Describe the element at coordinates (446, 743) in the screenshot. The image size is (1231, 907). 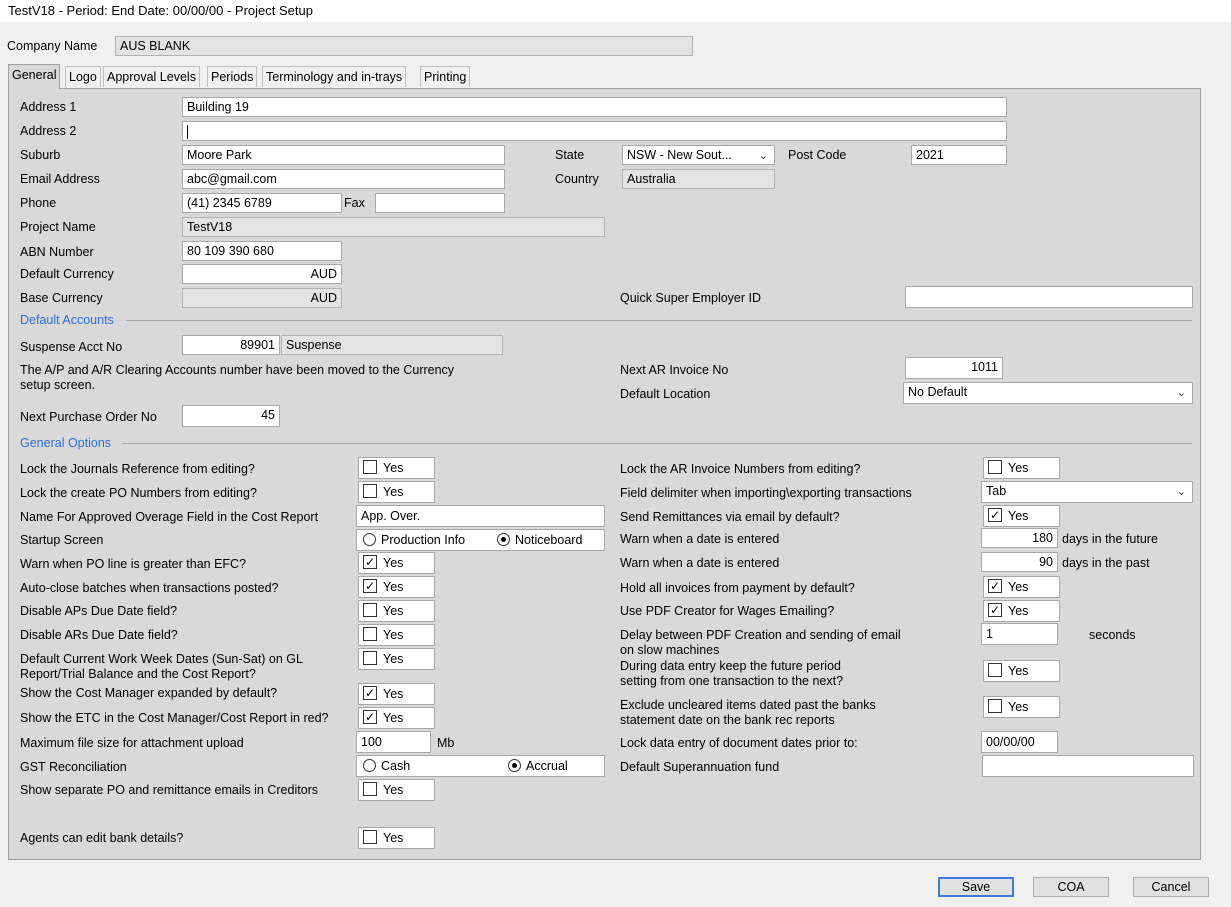
I see `max-file-unit: Mb` at that location.